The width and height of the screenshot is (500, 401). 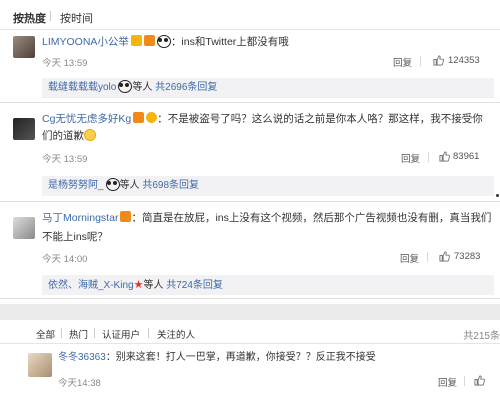 I want to click on comment-body-cont: 不能上ins呢？, so click(x=75, y=237).